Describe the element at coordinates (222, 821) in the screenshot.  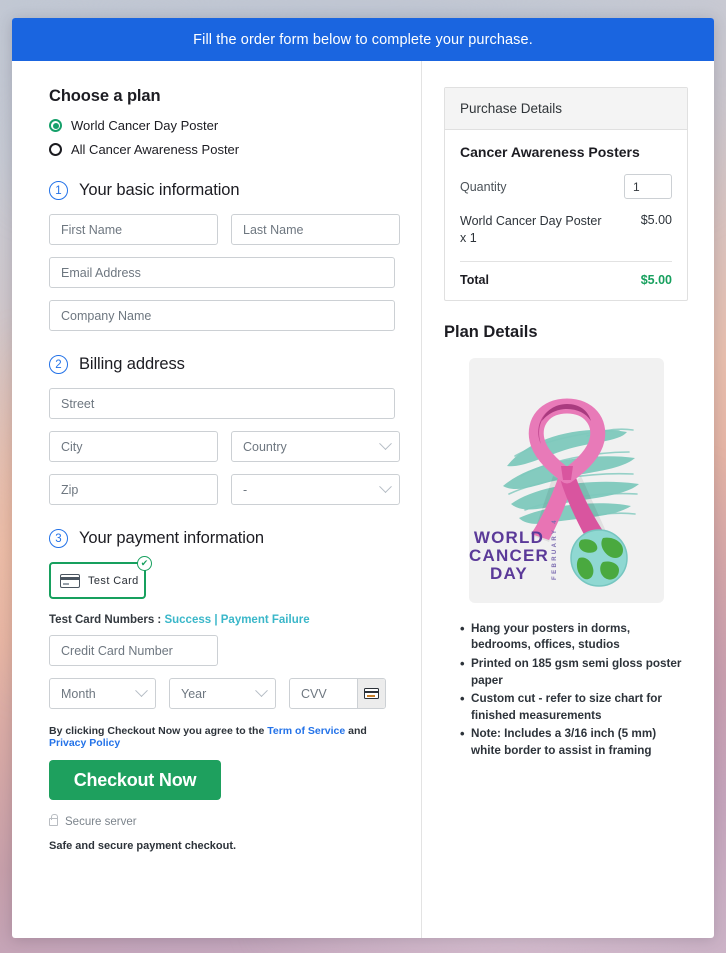
I see `secure-server-row: Secure server` at that location.